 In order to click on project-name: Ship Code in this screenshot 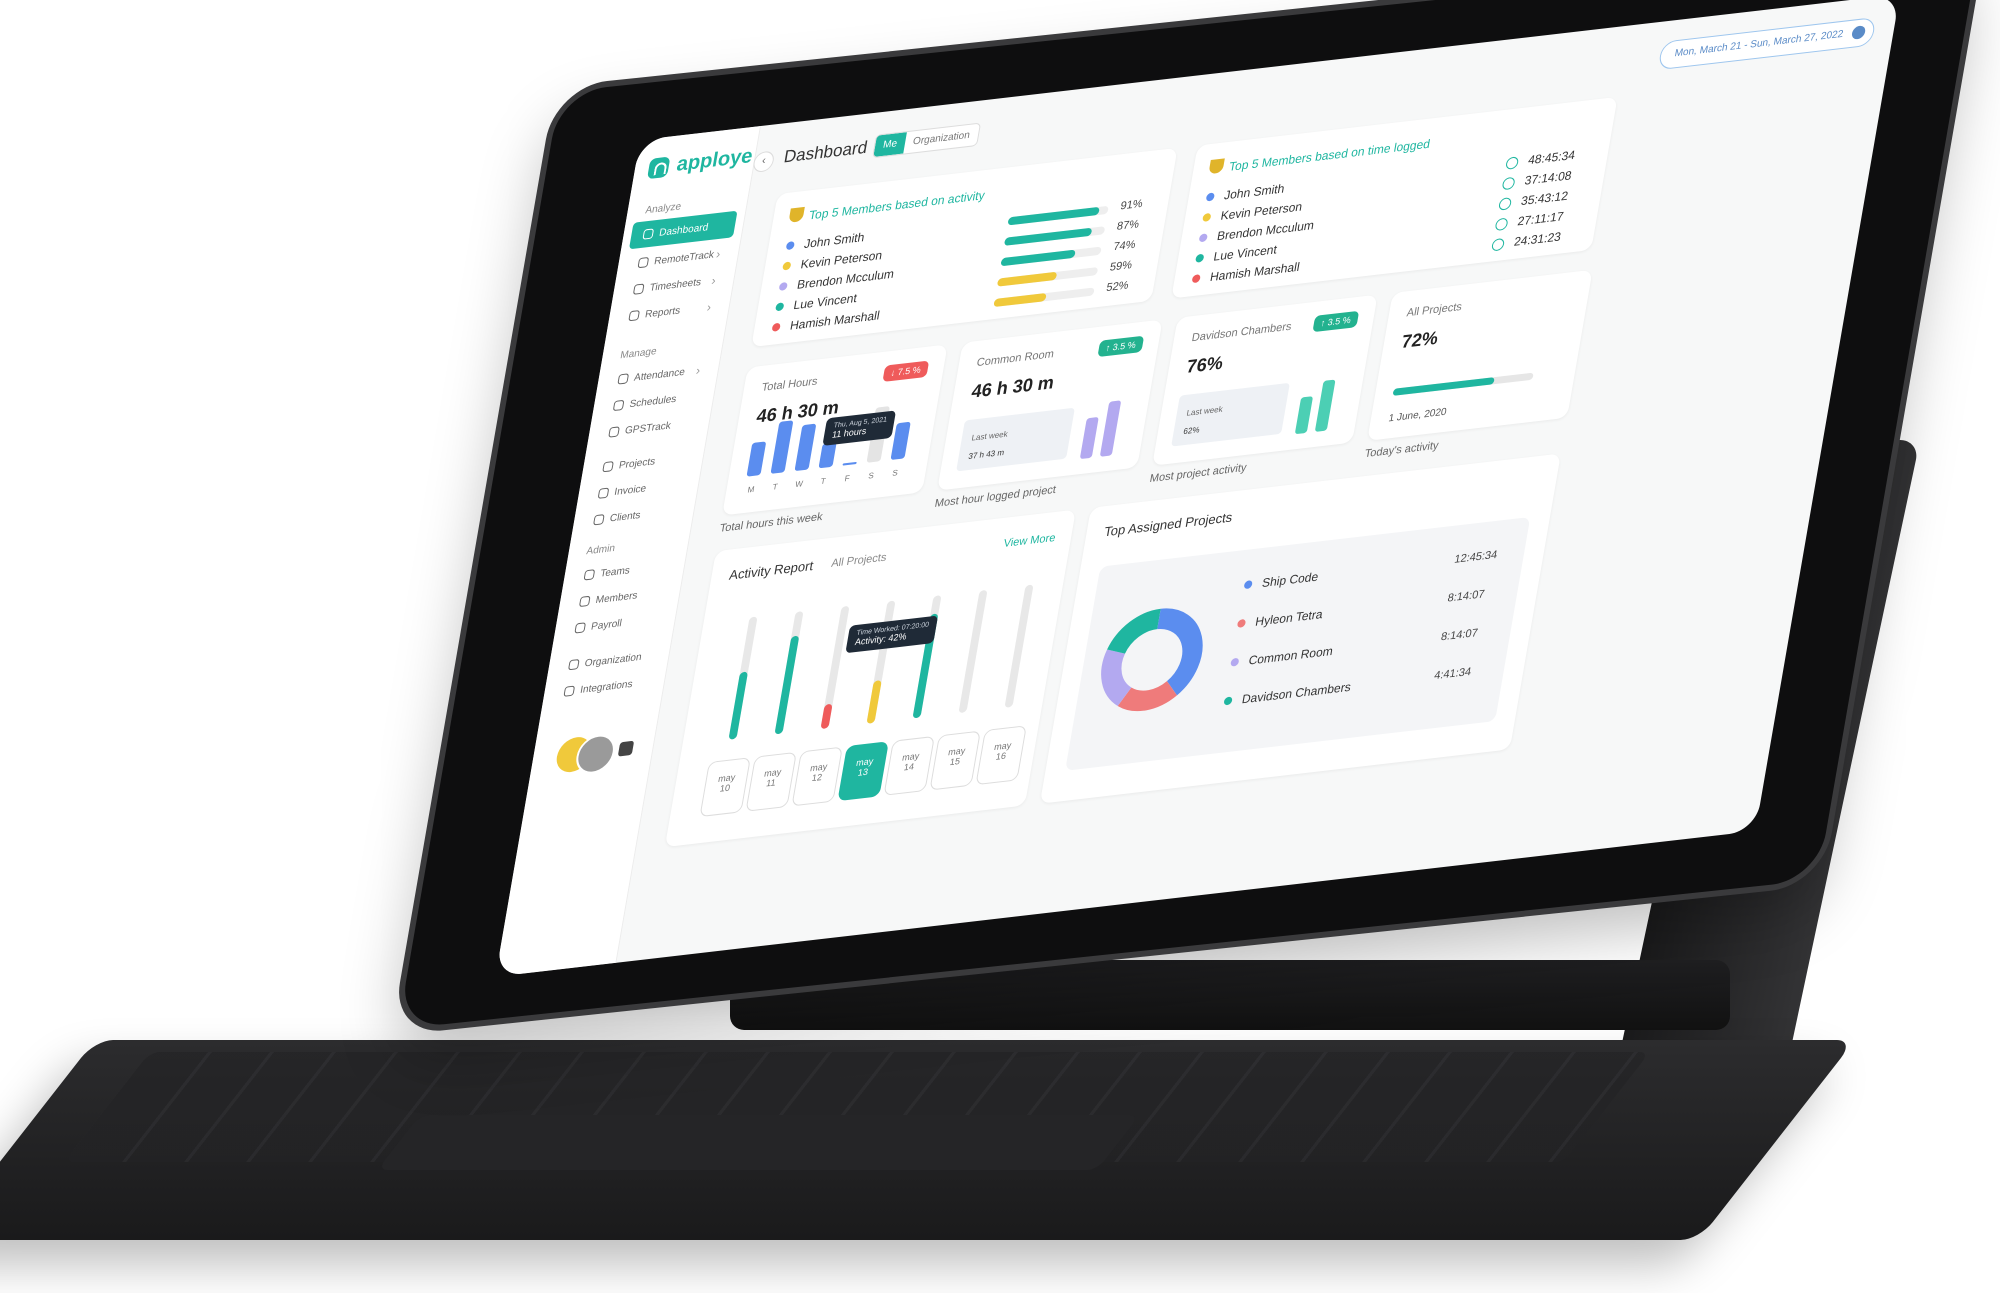, I will do `click(1290, 580)`.